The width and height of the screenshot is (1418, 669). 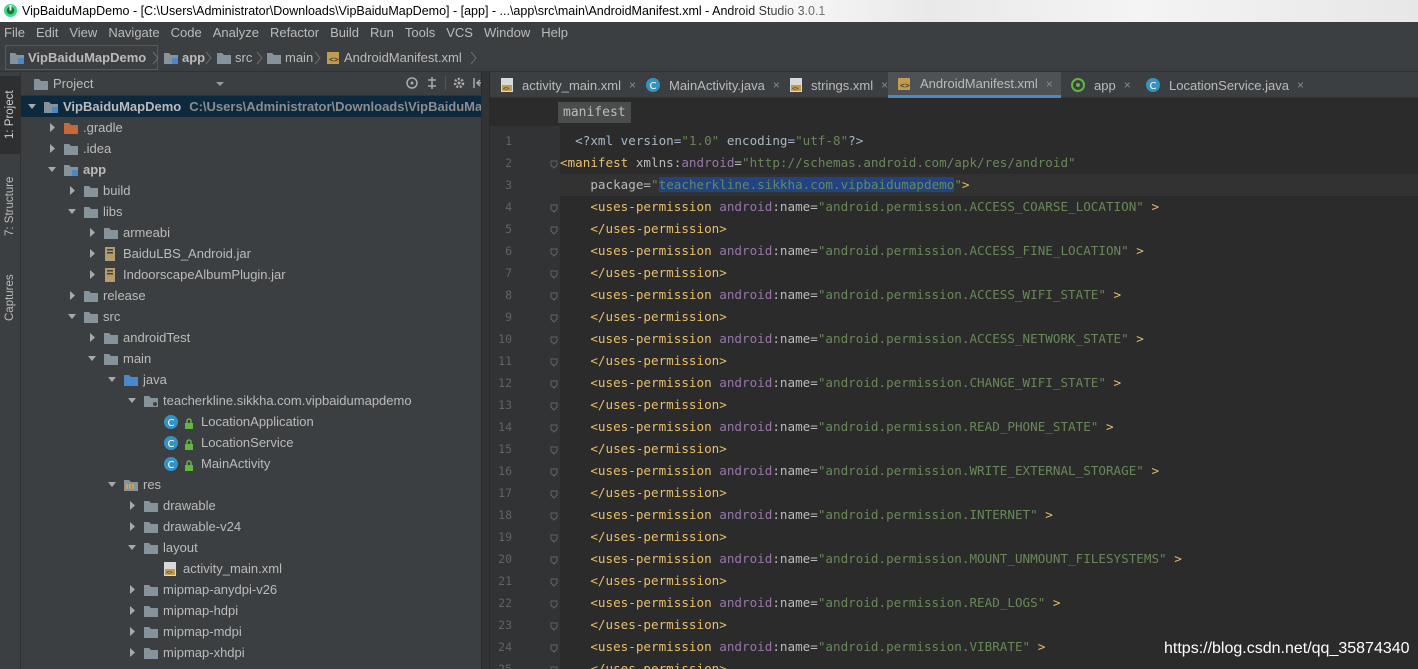 I want to click on tree-item: libs, so click(x=255, y=211).